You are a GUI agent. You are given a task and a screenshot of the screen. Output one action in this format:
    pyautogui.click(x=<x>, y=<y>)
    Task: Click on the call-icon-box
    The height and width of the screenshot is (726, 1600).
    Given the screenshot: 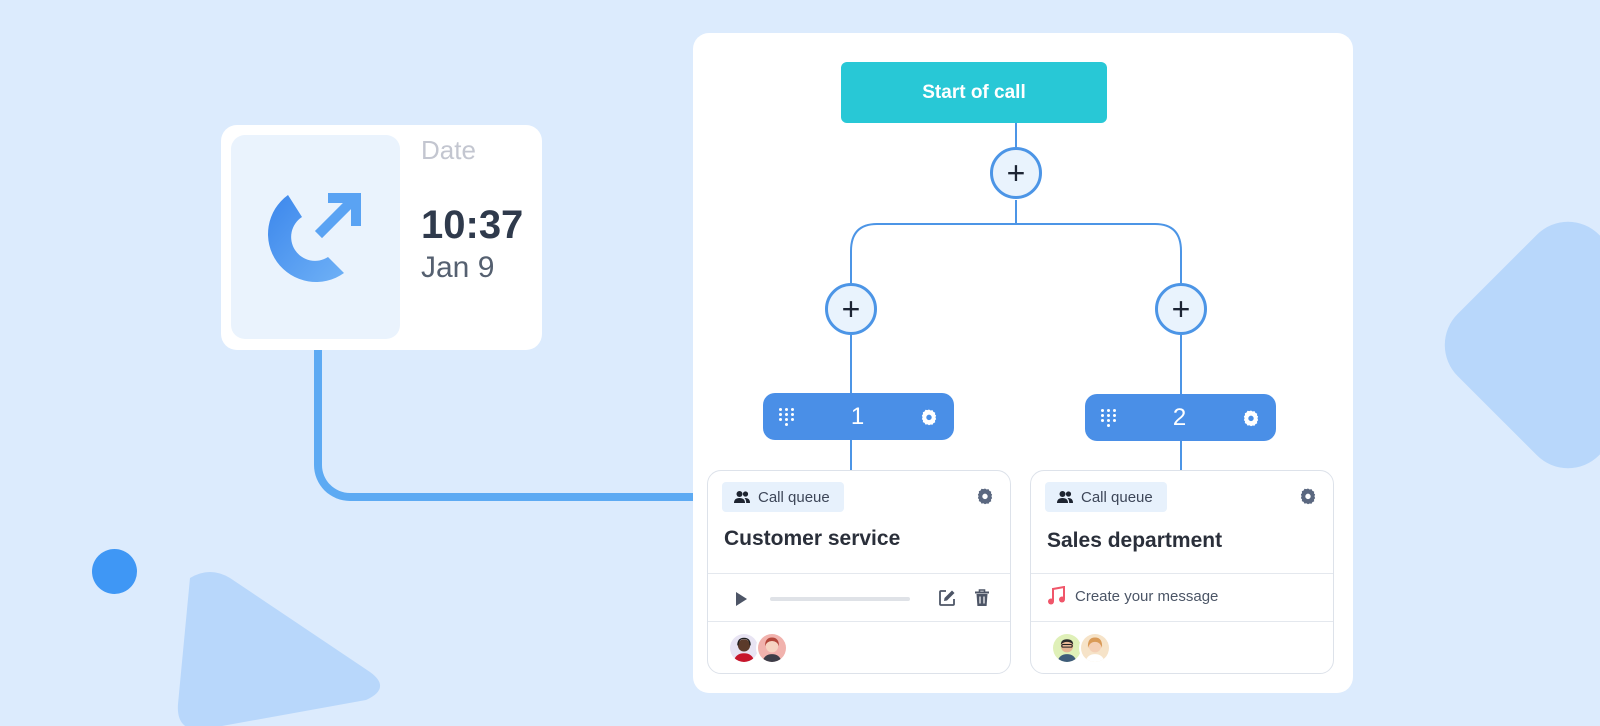 What is the action you would take?
    pyautogui.click(x=315, y=237)
    